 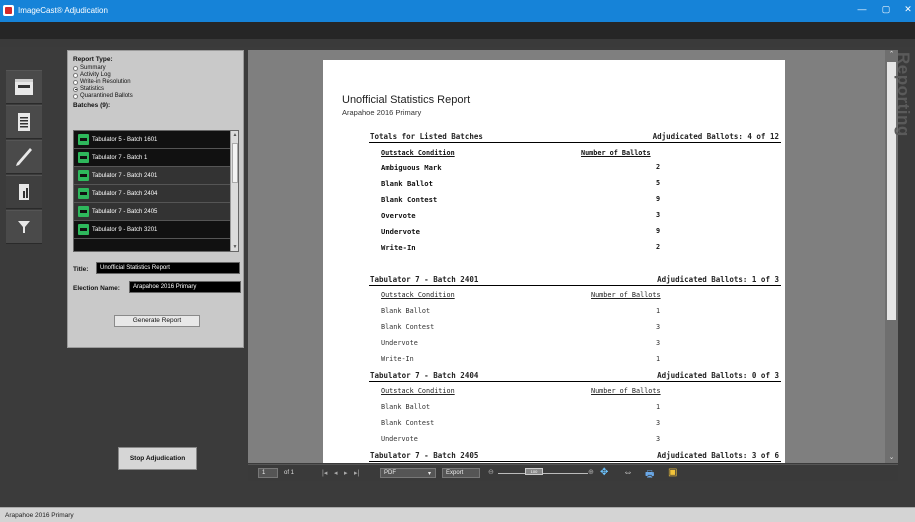 I want to click on last-page-icon: ▸|, so click(x=356, y=473).